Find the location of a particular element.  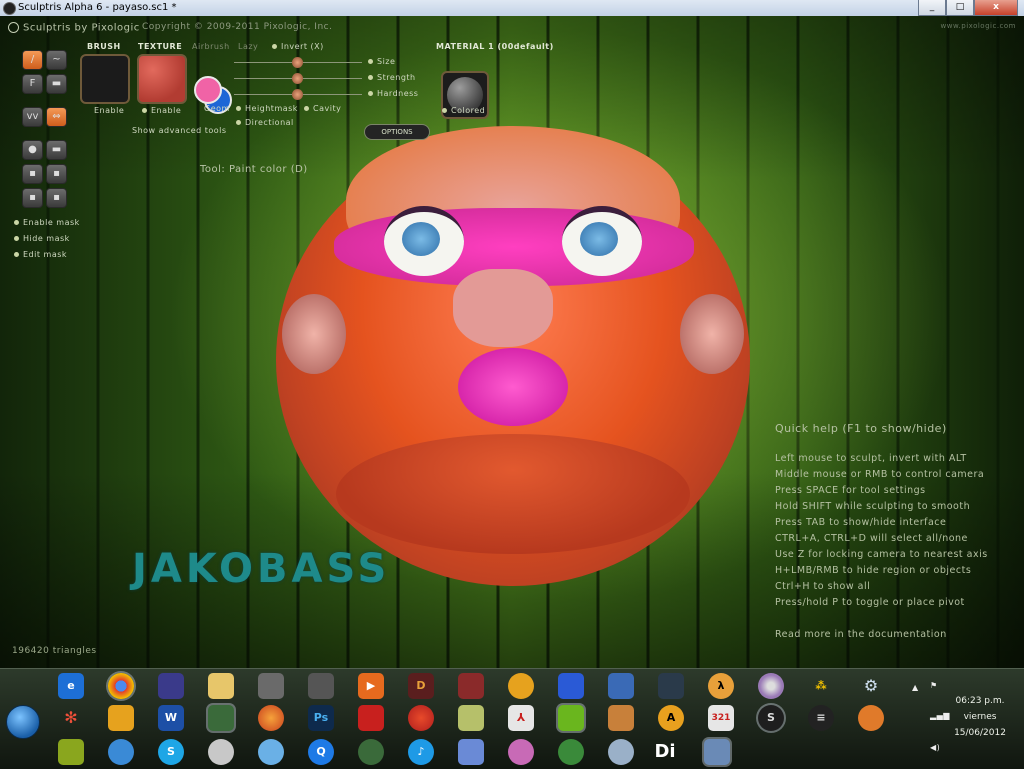

heightmask-toggle: Heightmask is located at coordinates (267, 108).